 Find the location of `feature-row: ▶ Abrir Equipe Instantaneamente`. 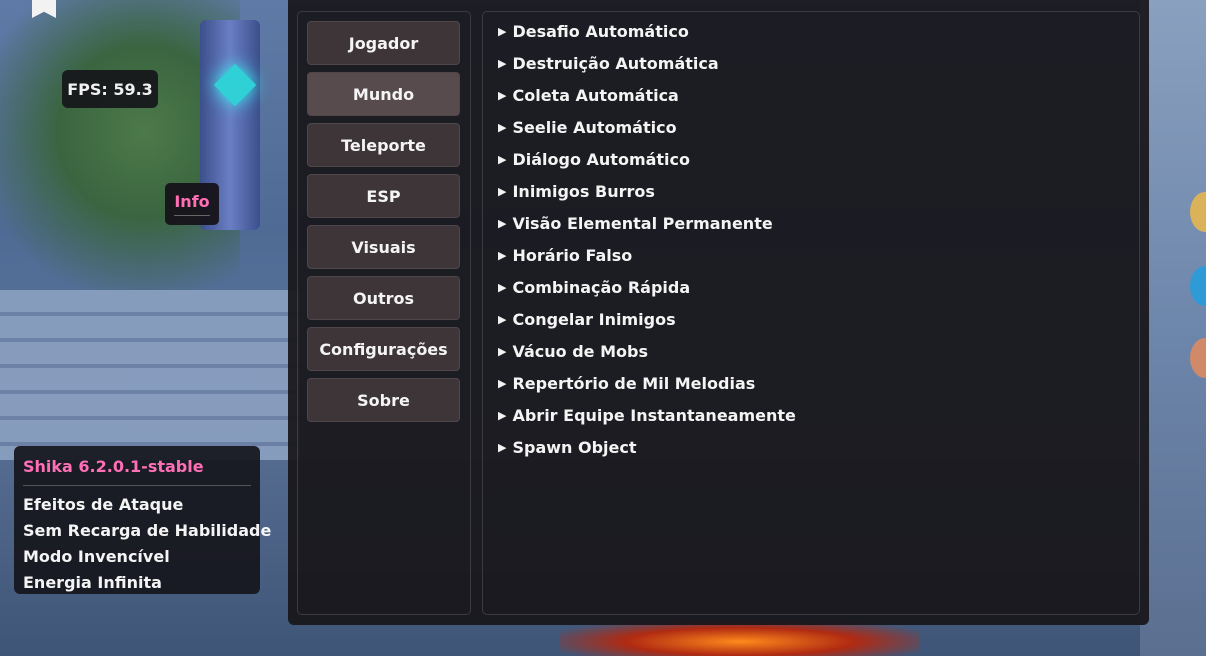

feature-row: ▶ Abrir Equipe Instantaneamente is located at coordinates (647, 415).